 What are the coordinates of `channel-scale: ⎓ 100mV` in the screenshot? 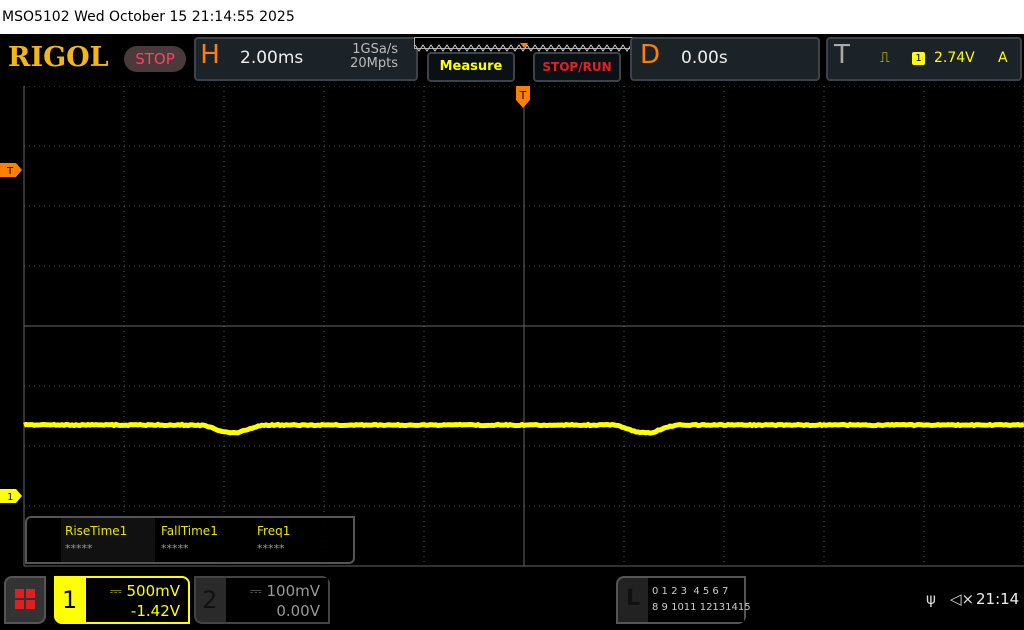 It's located at (285, 591).